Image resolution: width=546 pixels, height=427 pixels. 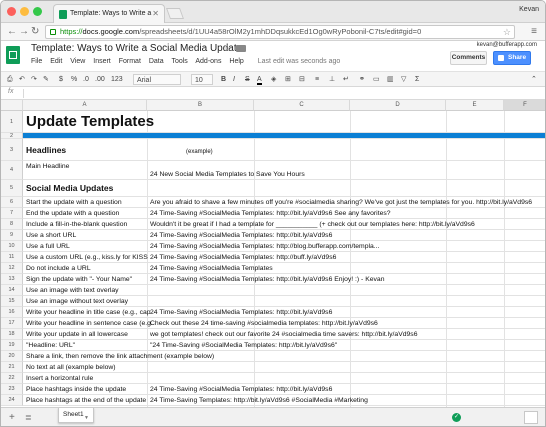 I want to click on column-header-a: A, so click(x=85, y=105).